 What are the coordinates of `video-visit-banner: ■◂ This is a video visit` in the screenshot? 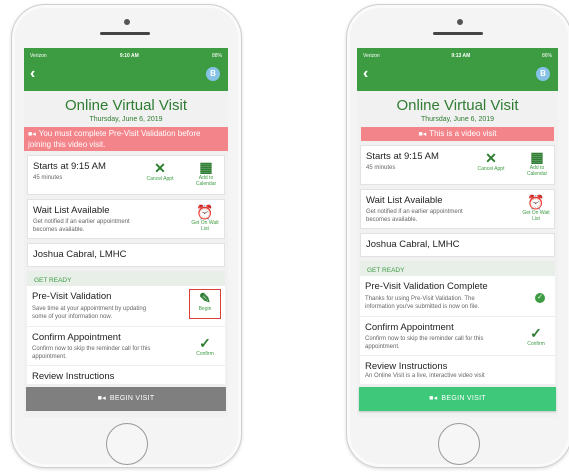 It's located at (457, 134).